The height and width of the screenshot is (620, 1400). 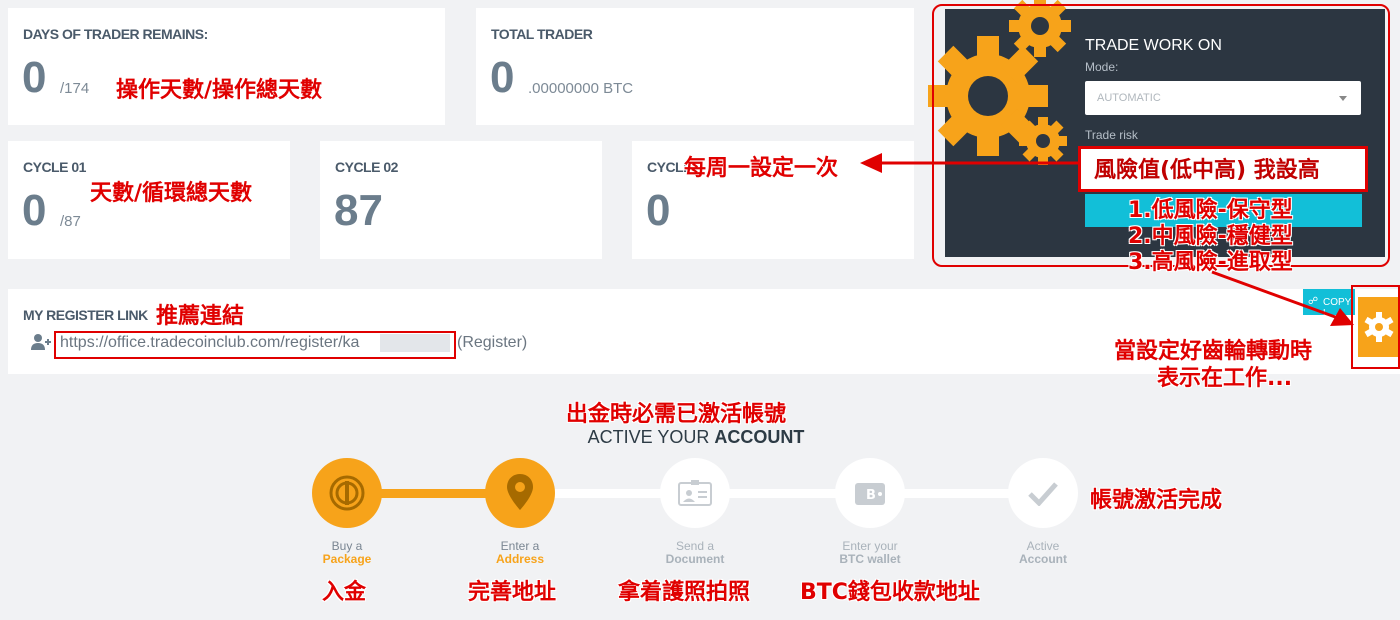 I want to click on coin-icon, so click(x=347, y=493).